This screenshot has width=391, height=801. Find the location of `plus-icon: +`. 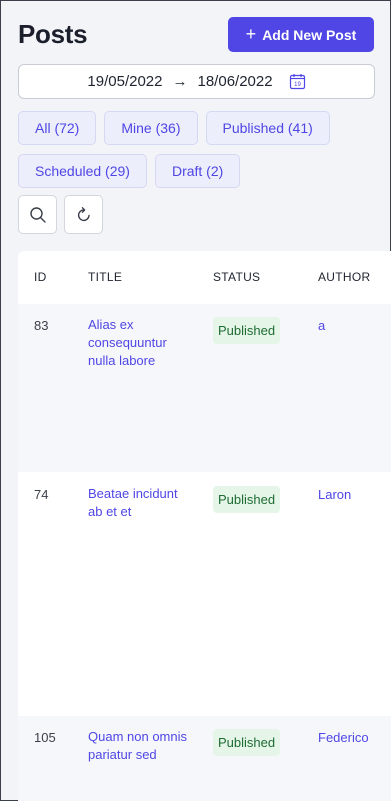

plus-icon: + is located at coordinates (251, 33).